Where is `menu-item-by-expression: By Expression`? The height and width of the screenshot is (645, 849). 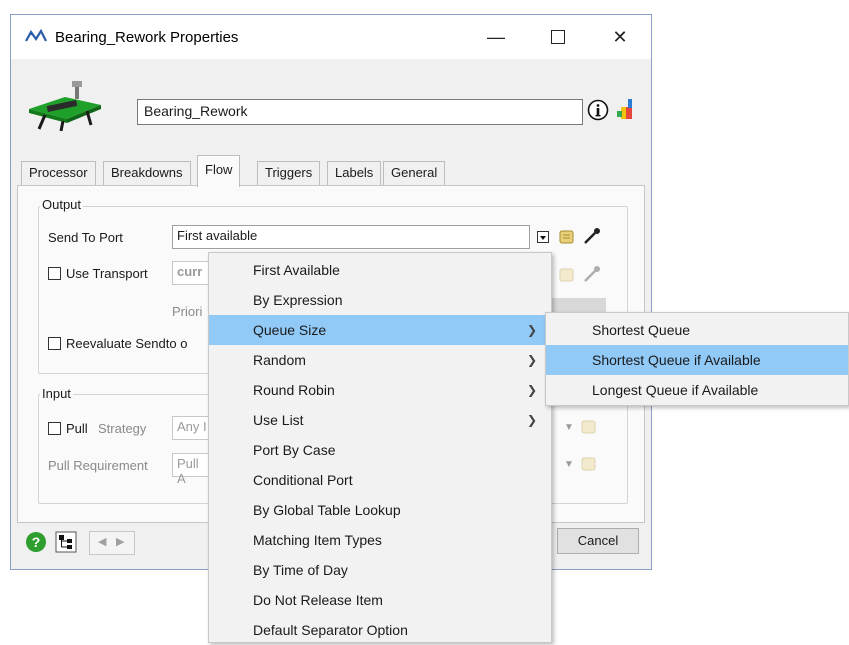
menu-item-by-expression: By Expression is located at coordinates (380, 300).